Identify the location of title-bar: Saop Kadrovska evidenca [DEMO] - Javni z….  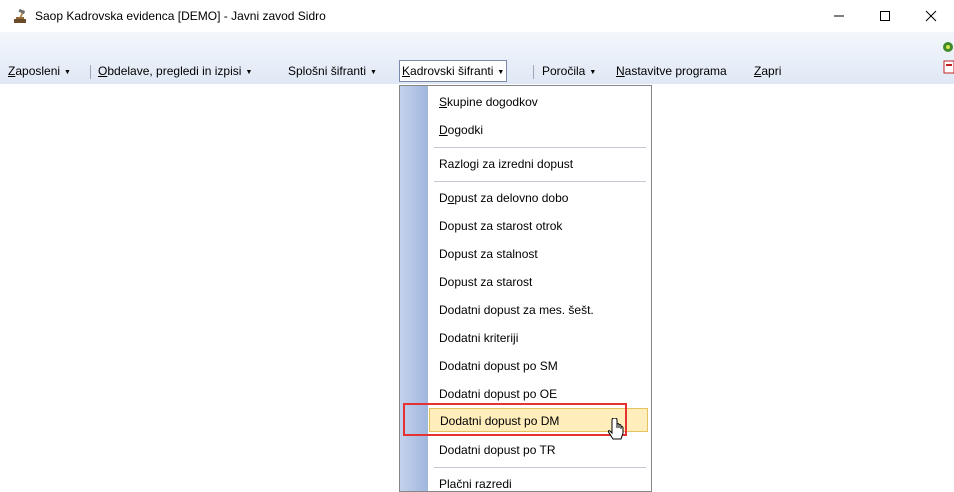
(477, 16).